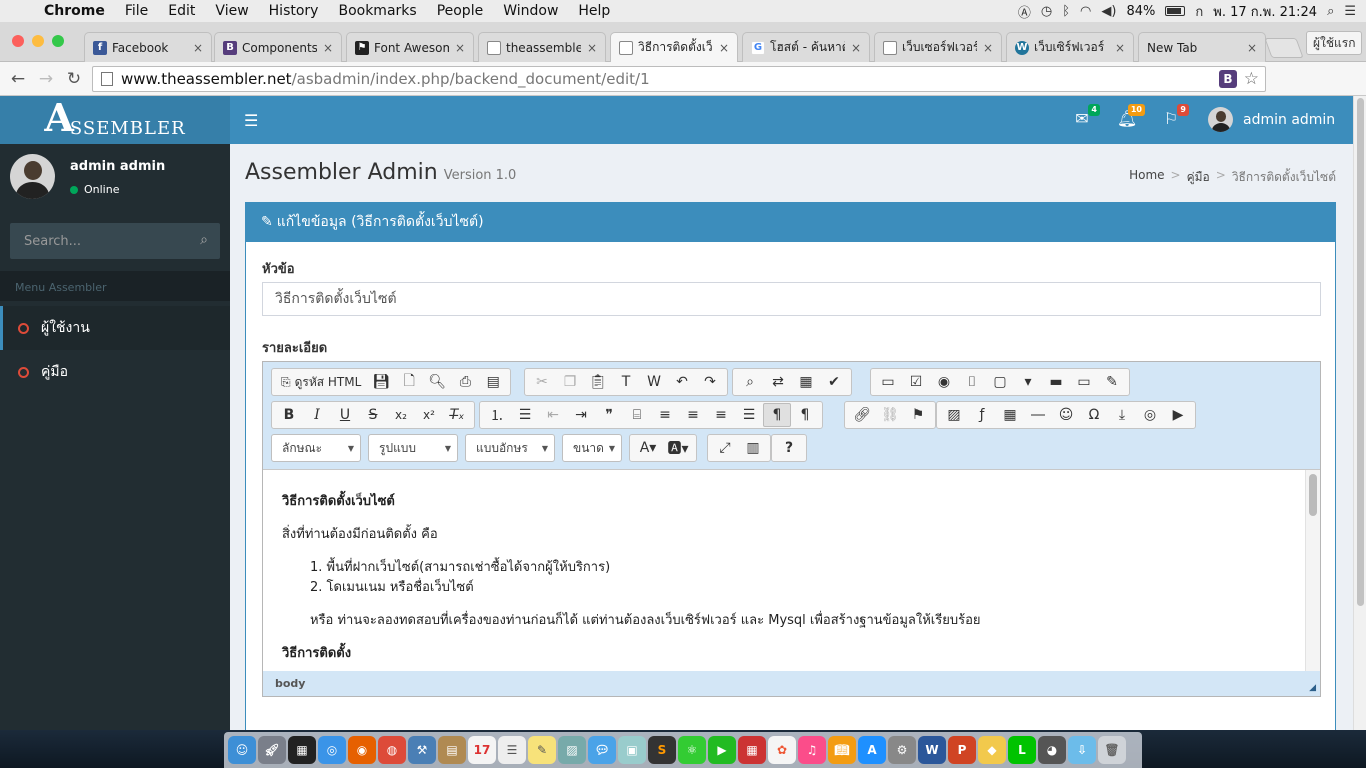 This screenshot has width=1366, height=768. I want to click on text-color-icon: A▾, so click(648, 448).